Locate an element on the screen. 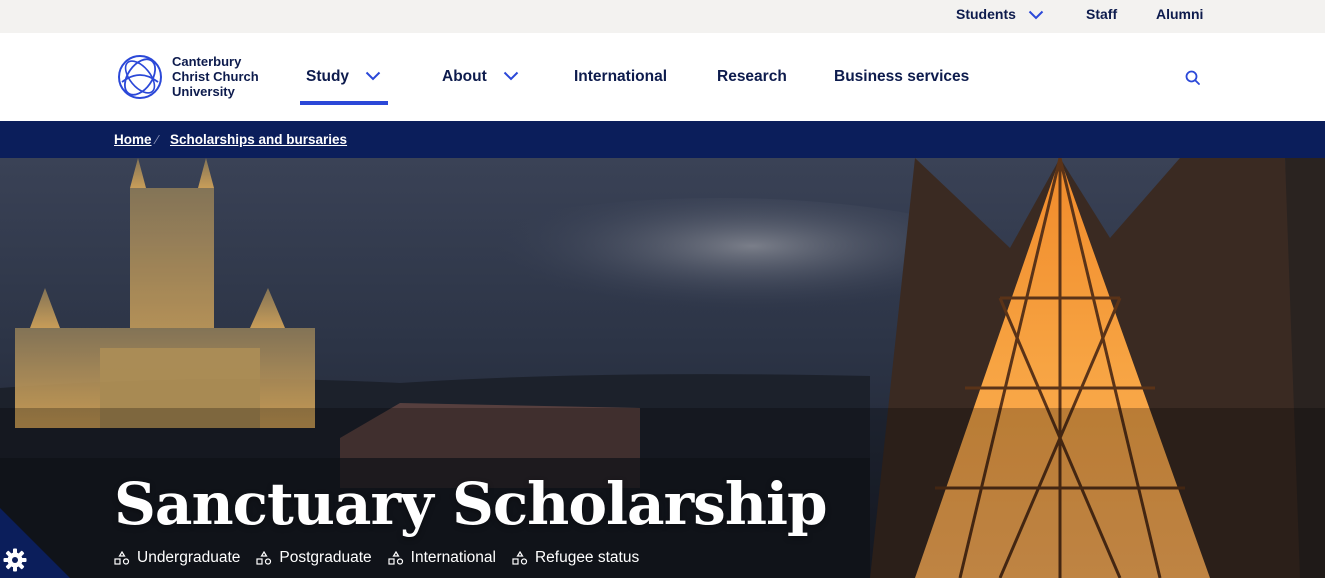  search-icon is located at coordinates (1192, 77).